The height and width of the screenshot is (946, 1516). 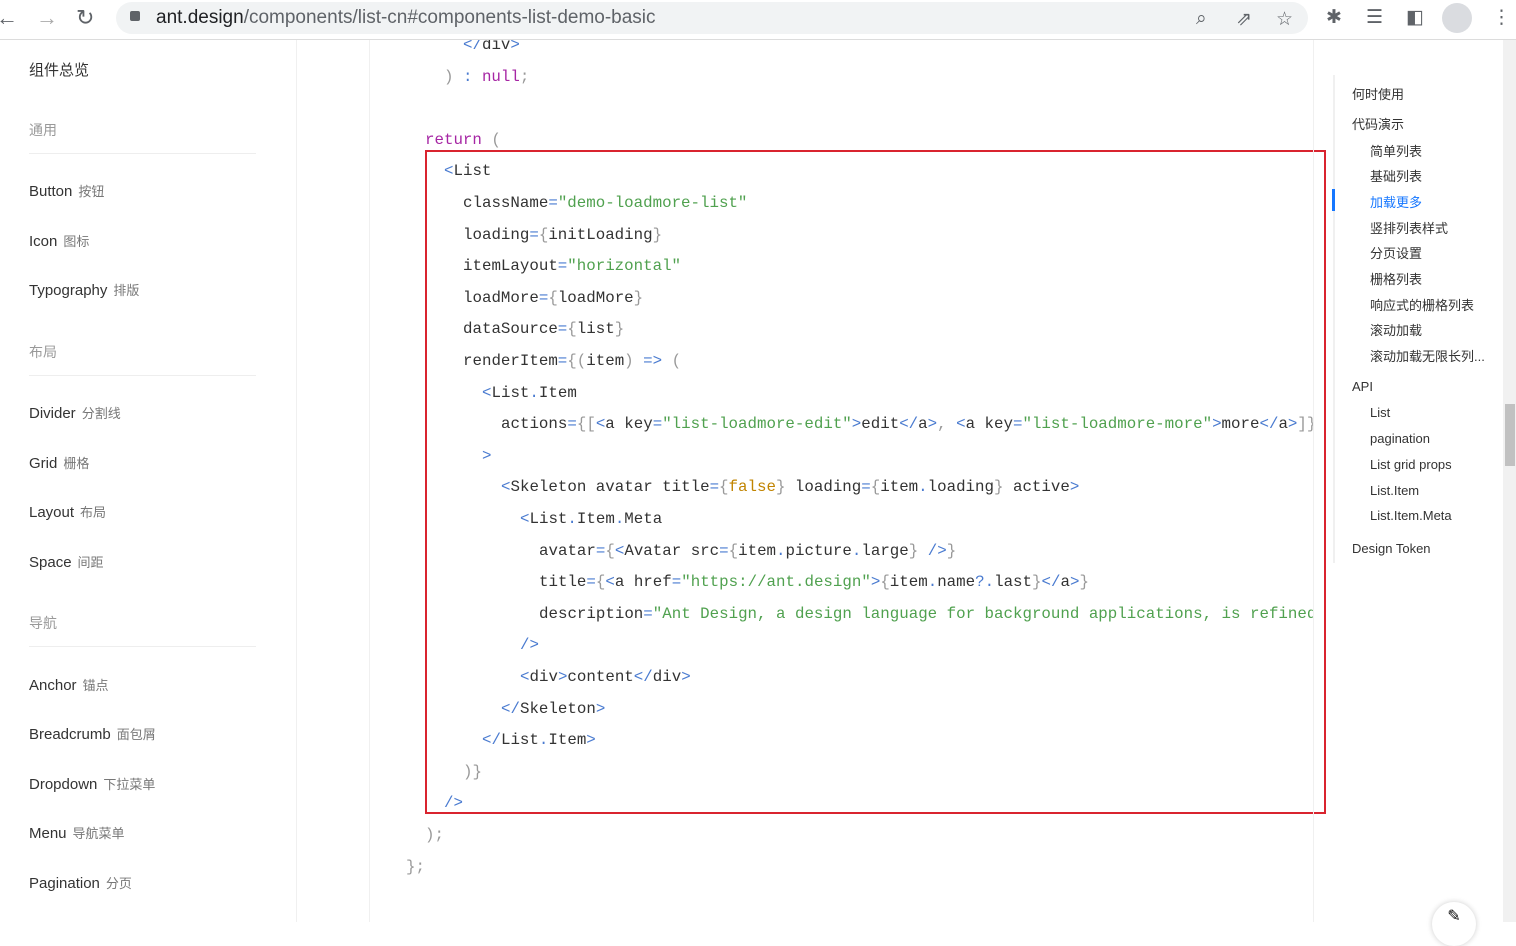 What do you see at coordinates (1396, 150) in the screenshot?
I see `anchor-link: 简单列表` at bounding box center [1396, 150].